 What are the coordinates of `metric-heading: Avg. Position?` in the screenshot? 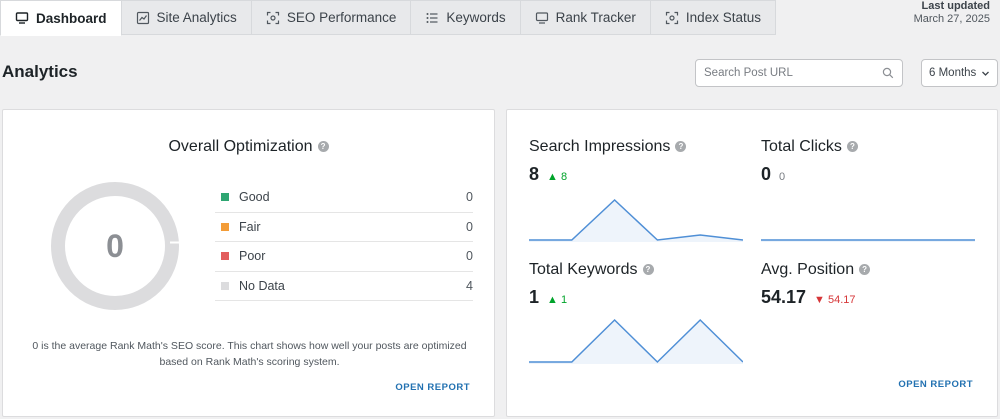 It's located at (816, 270).